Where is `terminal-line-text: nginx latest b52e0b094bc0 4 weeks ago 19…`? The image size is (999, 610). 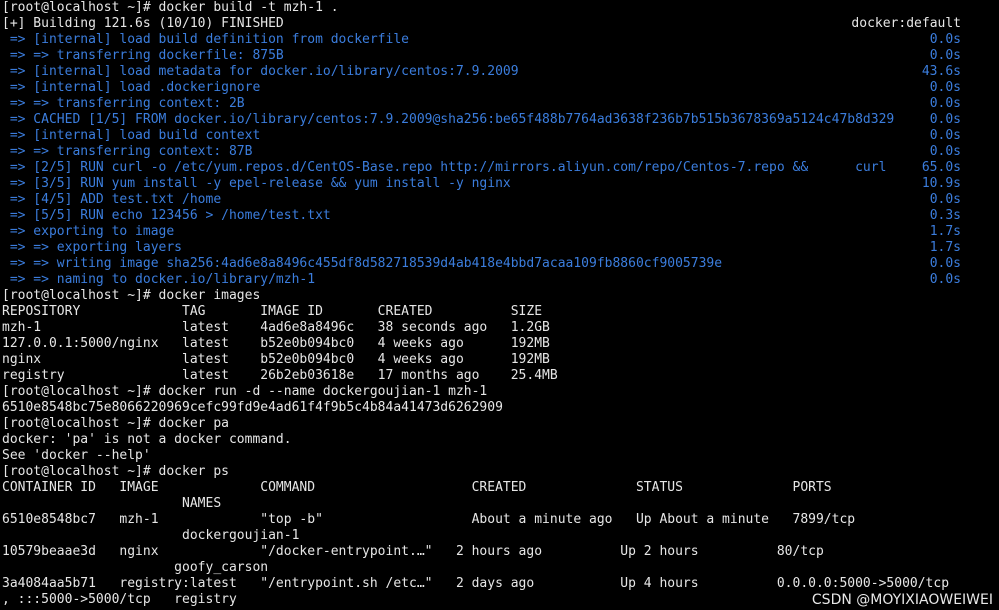 terminal-line-text: nginx latest b52e0b094bc0 4 weeks ago 19… is located at coordinates (276, 359).